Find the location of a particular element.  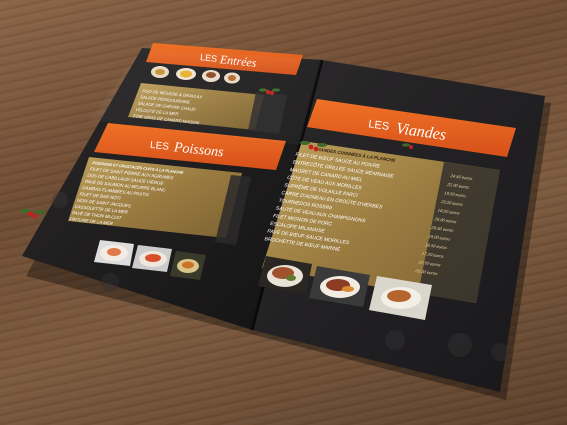

poissons-prefix: LES is located at coordinates (159, 146).